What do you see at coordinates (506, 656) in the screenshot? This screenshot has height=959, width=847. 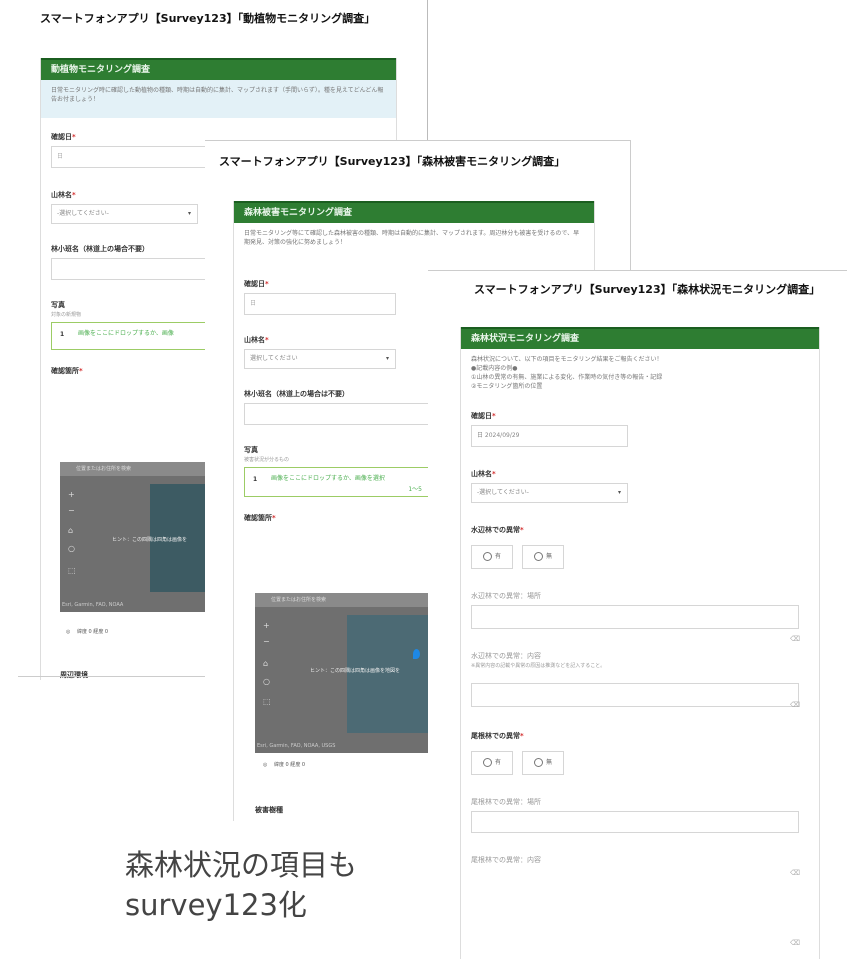 I see `riparian-content-label: 水辺林での異常：内容` at bounding box center [506, 656].